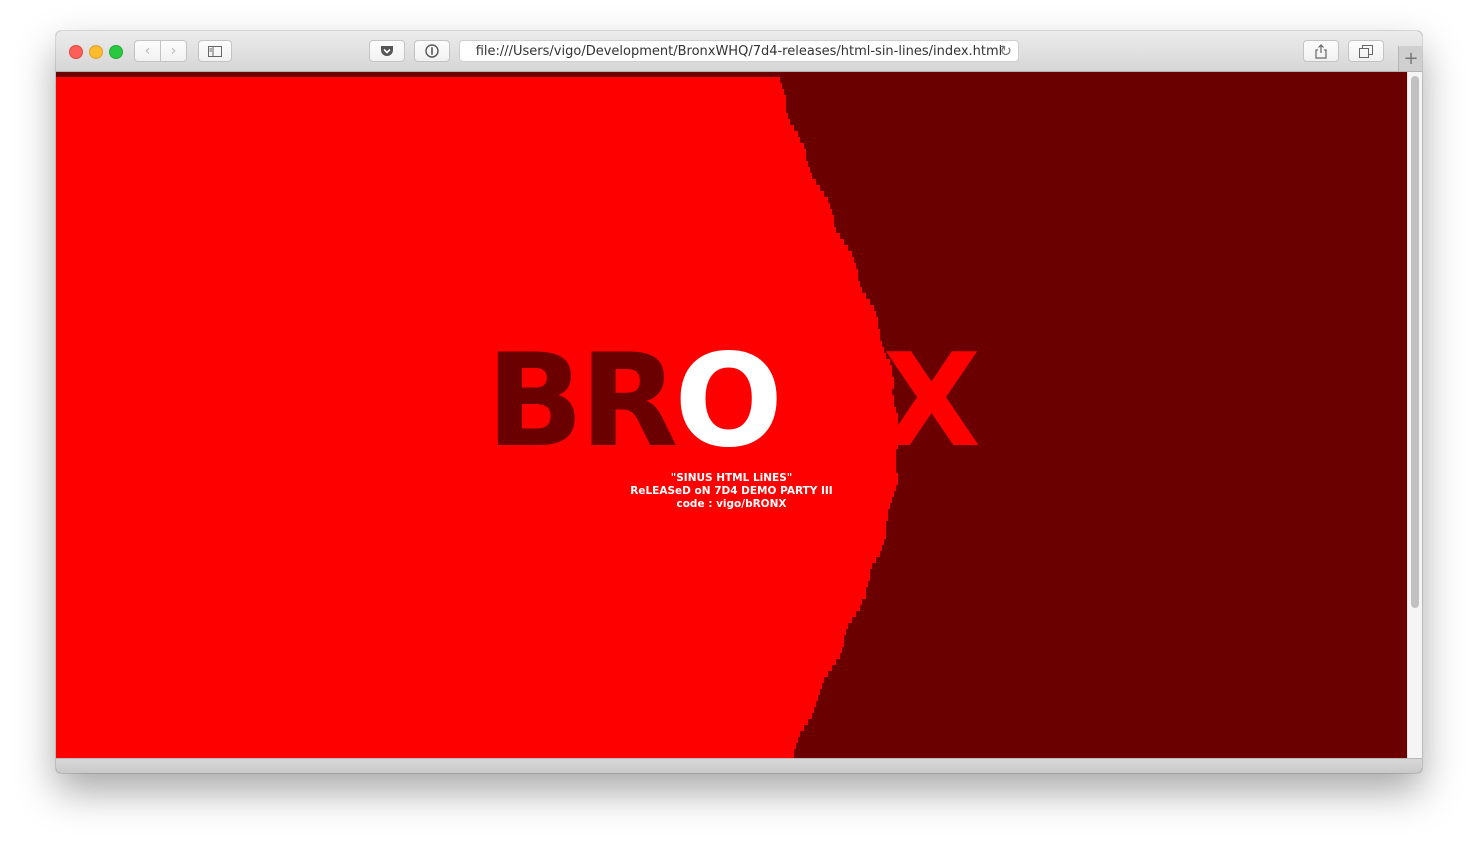 This screenshot has width=1478, height=853. I want to click on minimize-window-button, so click(96, 52).